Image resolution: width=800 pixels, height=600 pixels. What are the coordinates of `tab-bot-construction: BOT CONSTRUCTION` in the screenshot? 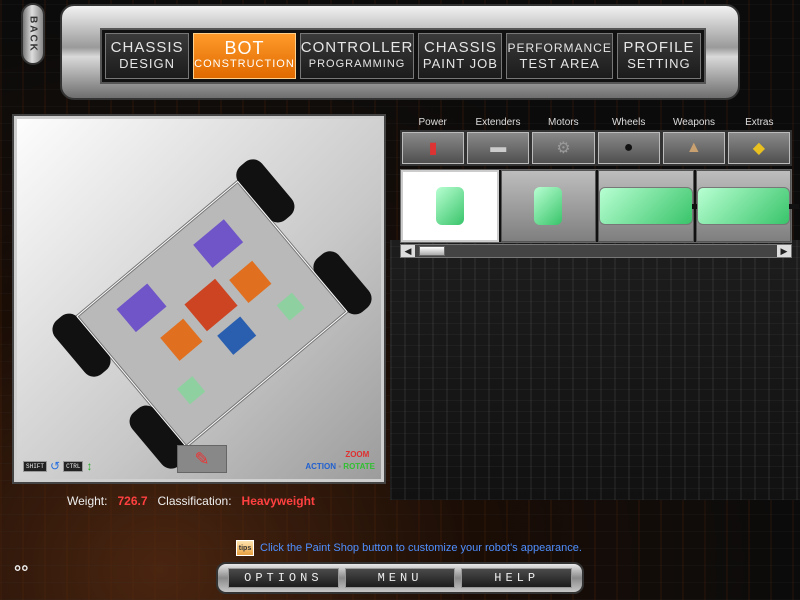 It's located at (244, 56).